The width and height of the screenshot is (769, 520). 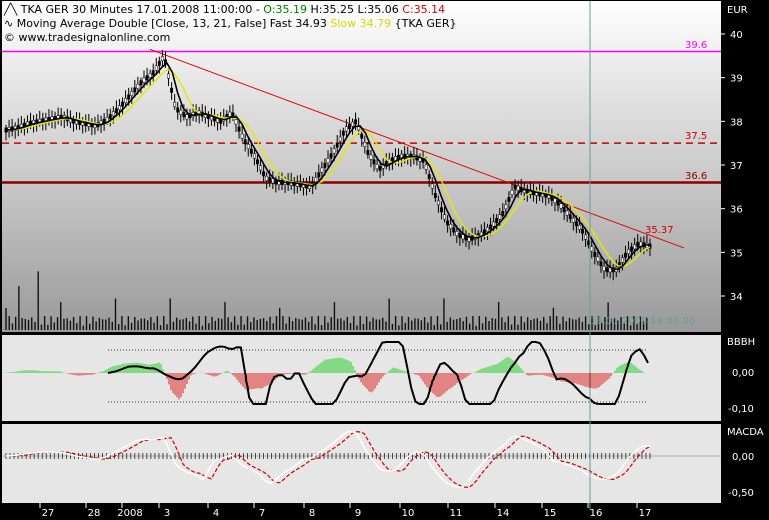 What do you see at coordinates (338, 9) in the screenshot?
I see `high-value: 35.25` at bounding box center [338, 9].